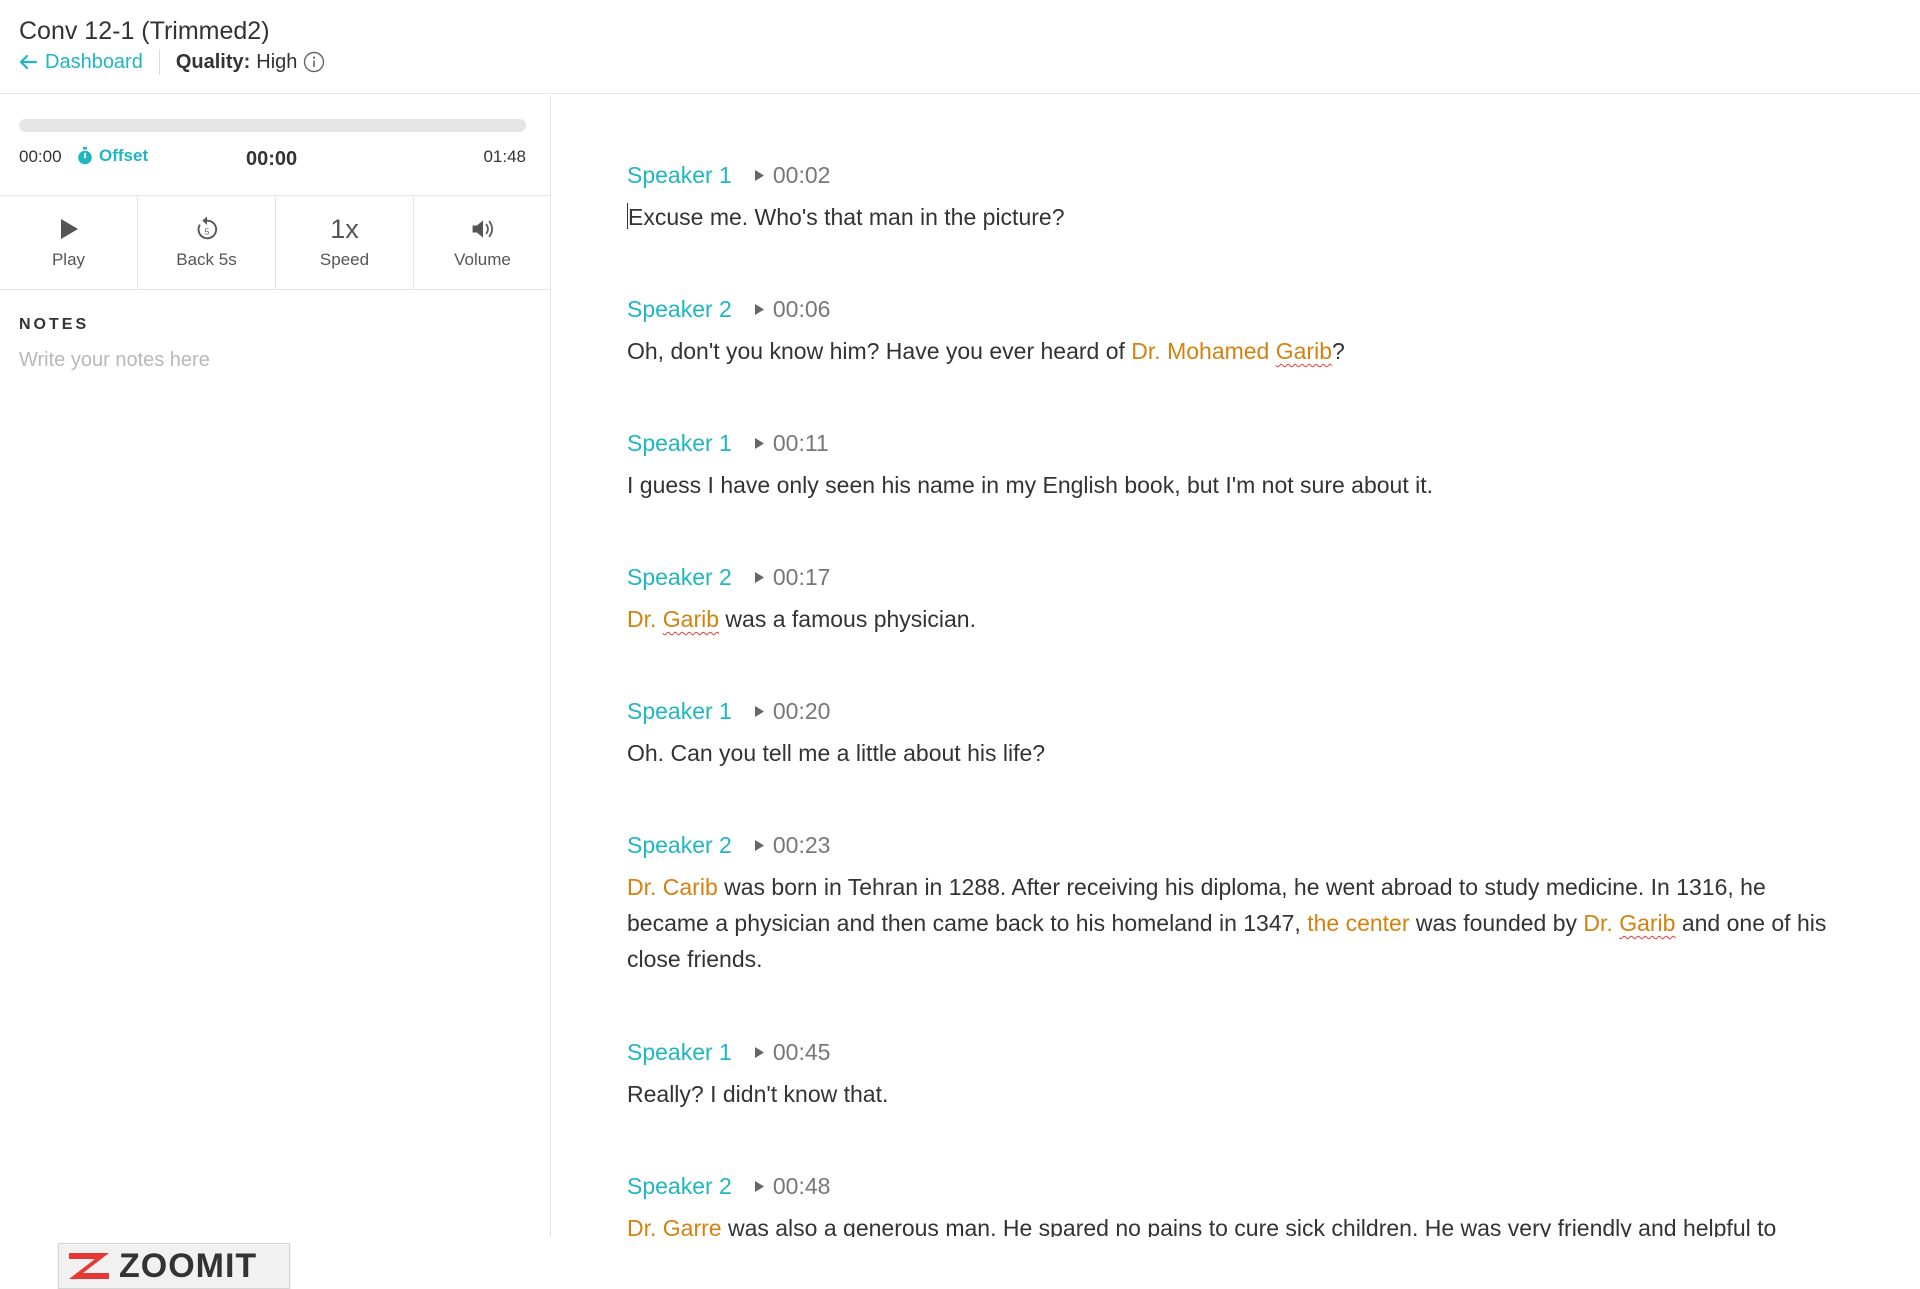 This screenshot has height=1289, width=1920. I want to click on time-end: 01:48, so click(504, 156).